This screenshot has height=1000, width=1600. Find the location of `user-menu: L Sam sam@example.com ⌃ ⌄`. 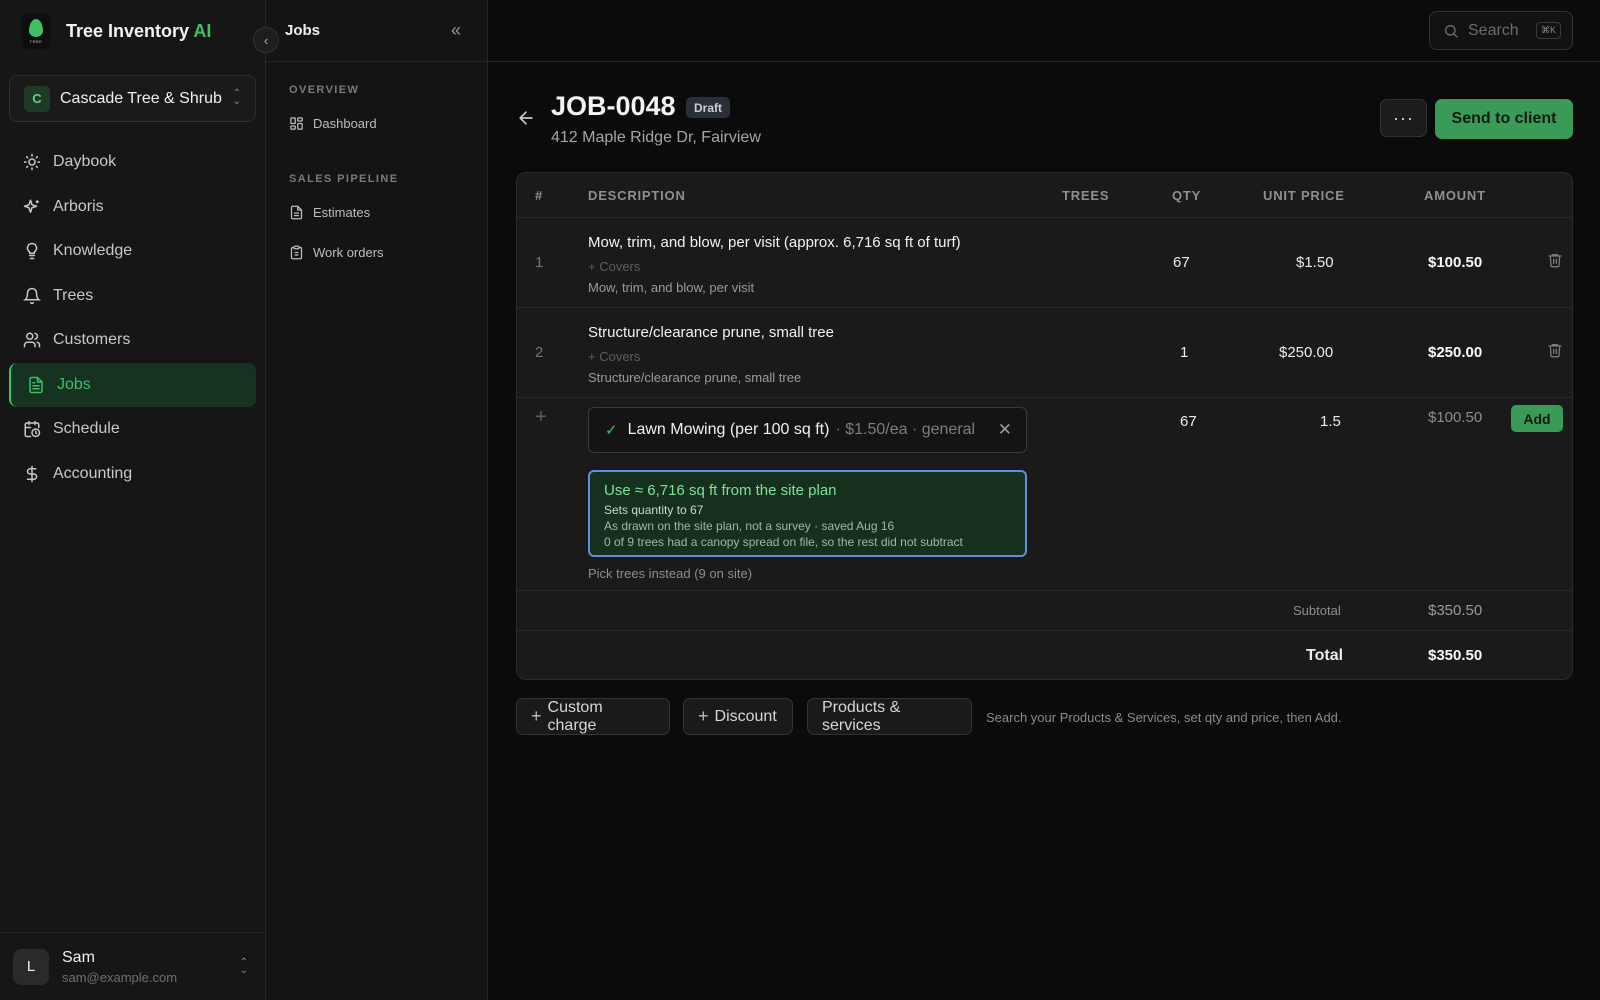

user-menu: L Sam sam@example.com ⌃ ⌄ is located at coordinates (133, 966).